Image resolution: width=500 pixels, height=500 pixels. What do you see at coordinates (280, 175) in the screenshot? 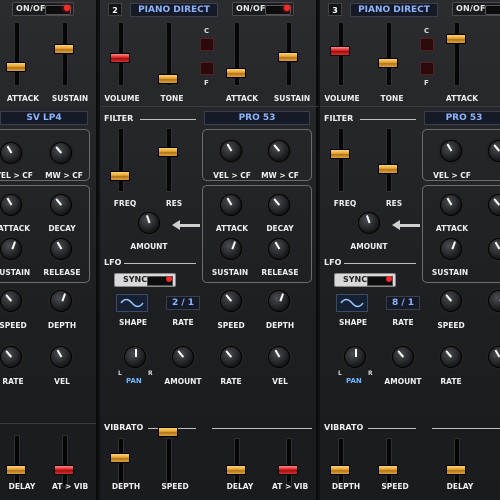
I see `mw-cf-label: MW > CF` at bounding box center [280, 175].